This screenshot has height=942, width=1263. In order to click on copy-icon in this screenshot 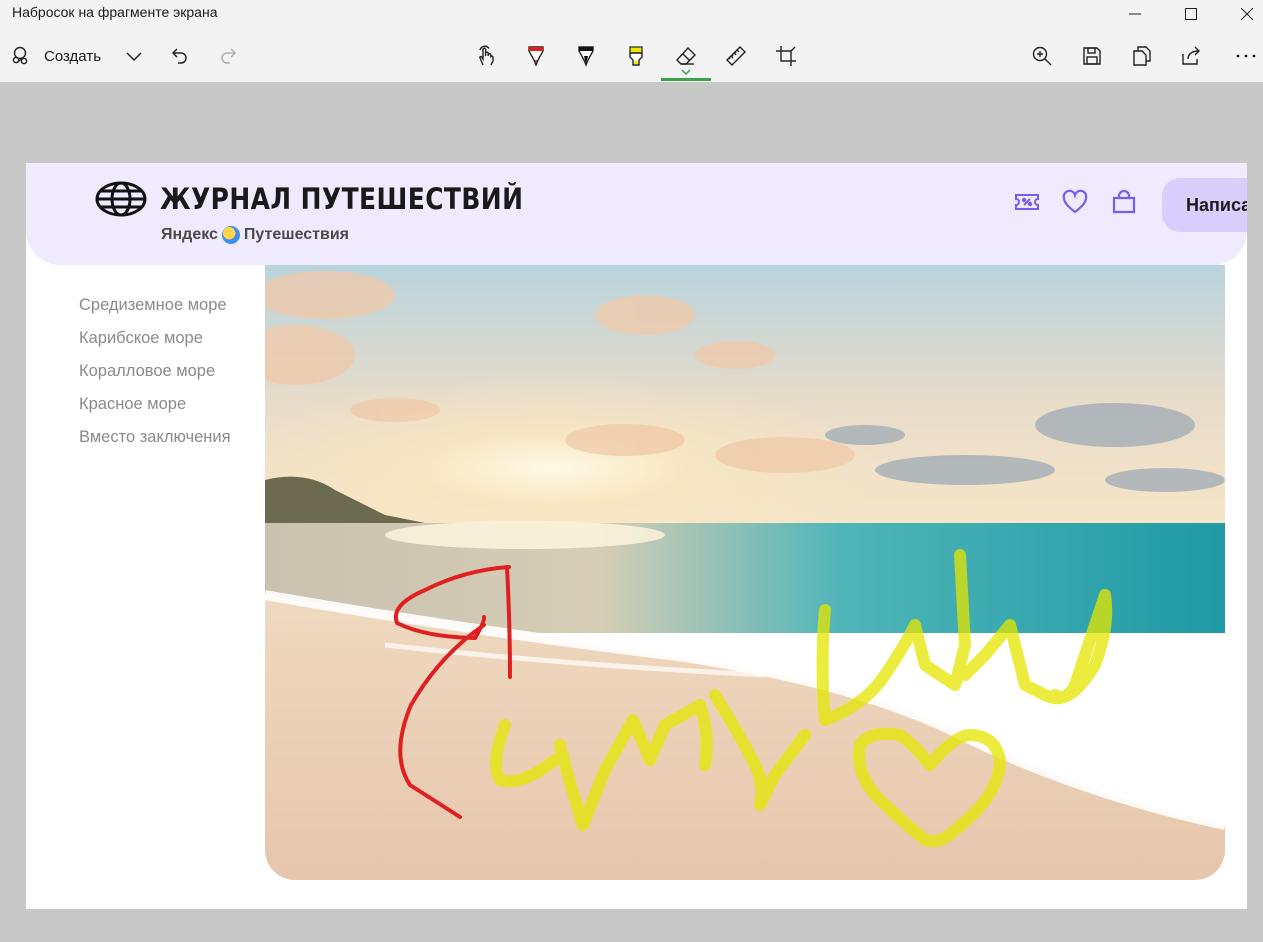, I will do `click(1142, 56)`.